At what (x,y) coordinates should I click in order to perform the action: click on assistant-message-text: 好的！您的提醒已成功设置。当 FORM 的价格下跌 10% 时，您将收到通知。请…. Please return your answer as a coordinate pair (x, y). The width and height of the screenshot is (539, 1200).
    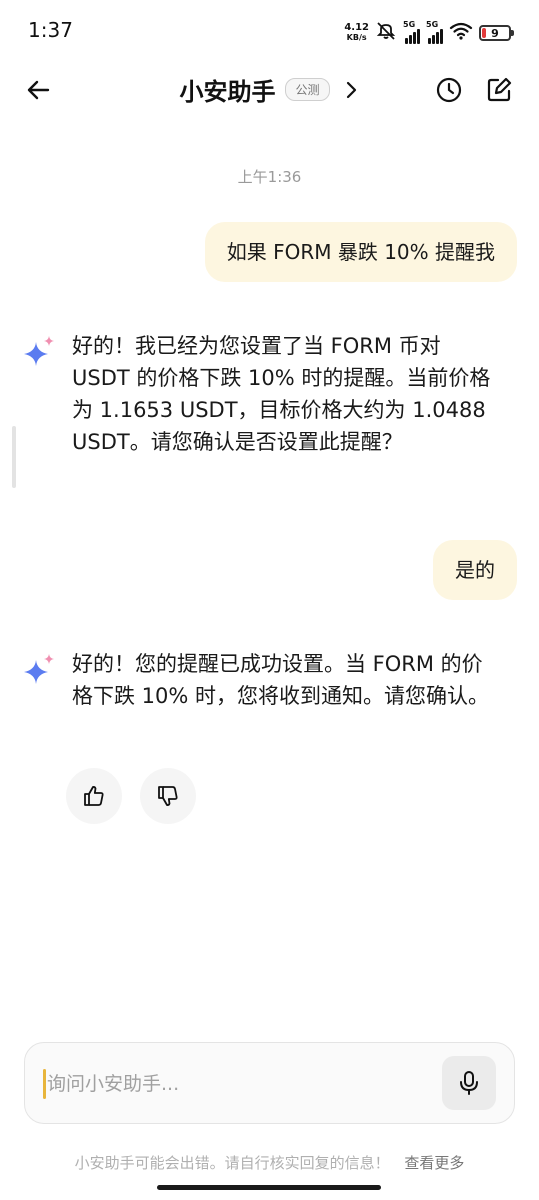
    Looking at the image, I should click on (281, 680).